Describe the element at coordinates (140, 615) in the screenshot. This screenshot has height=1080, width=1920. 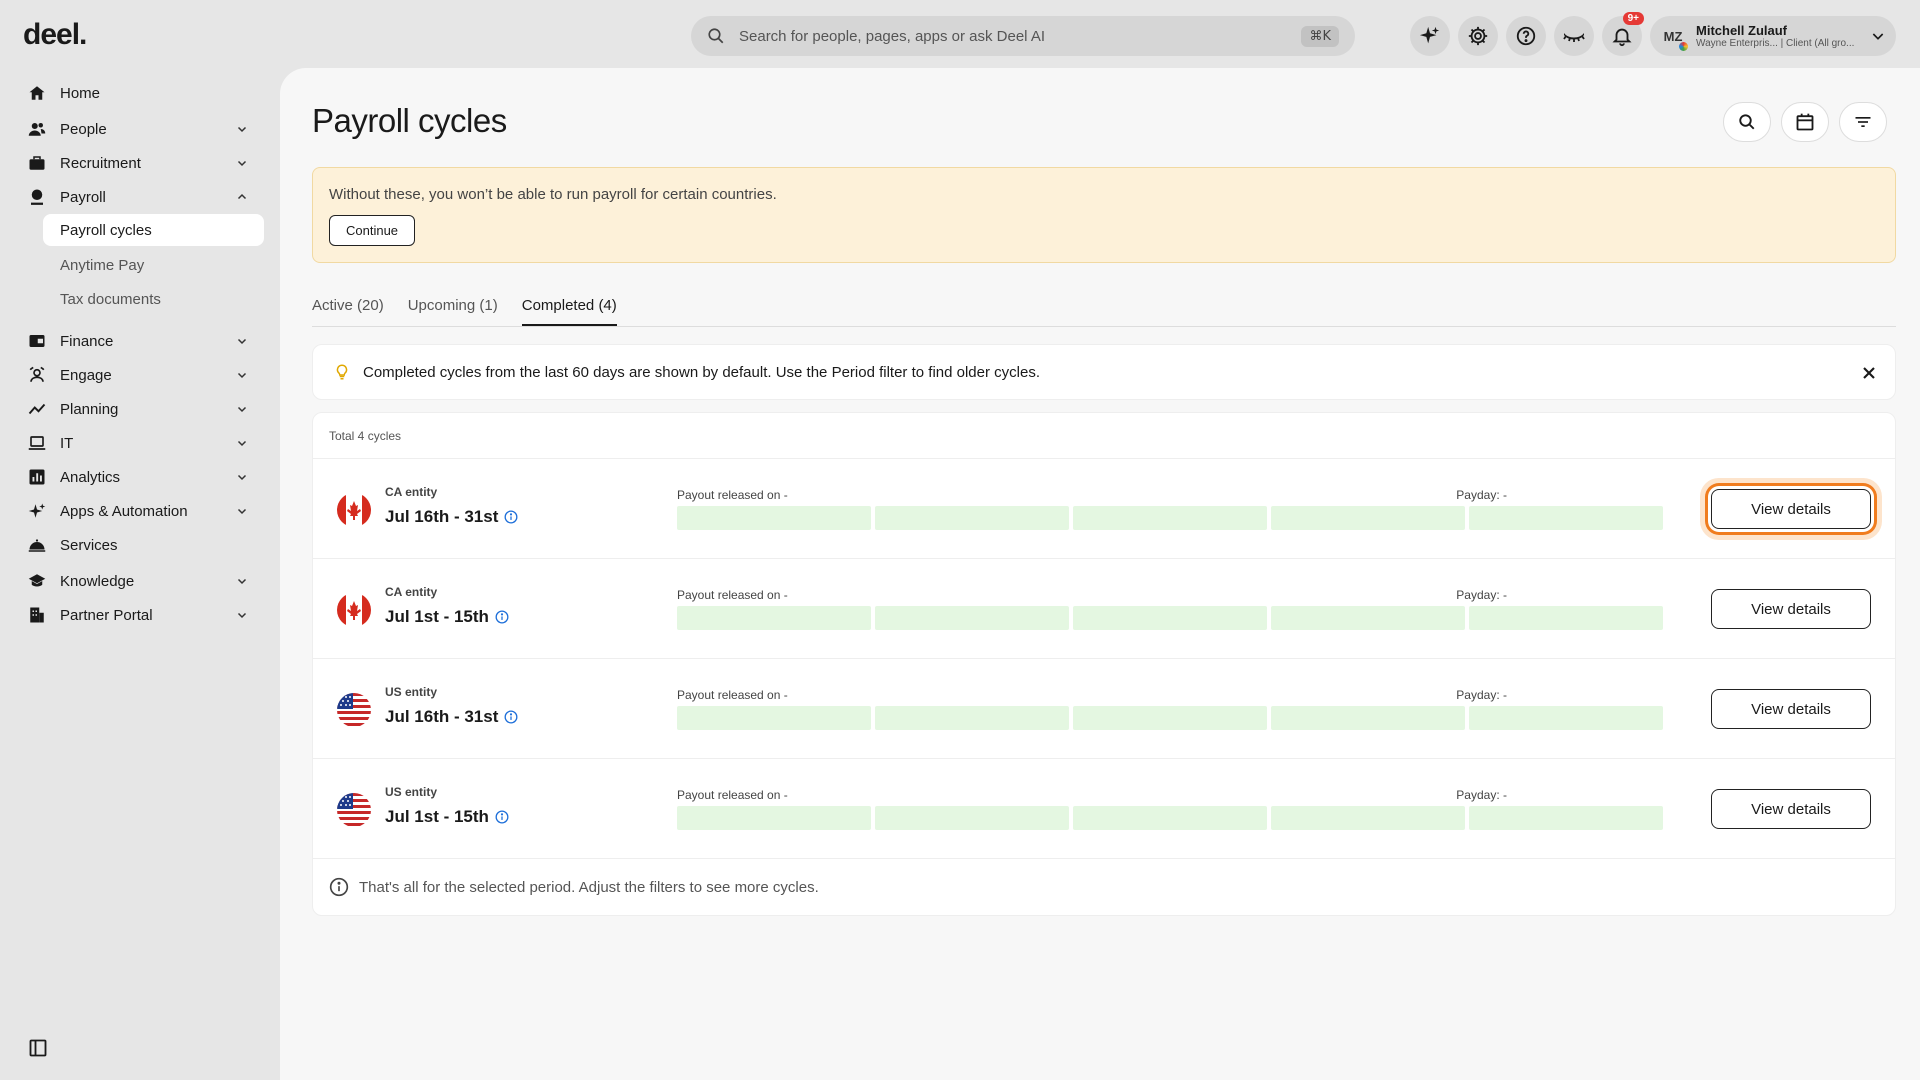
I see `sidebar-item-partner-portal: Partner Portal` at that location.